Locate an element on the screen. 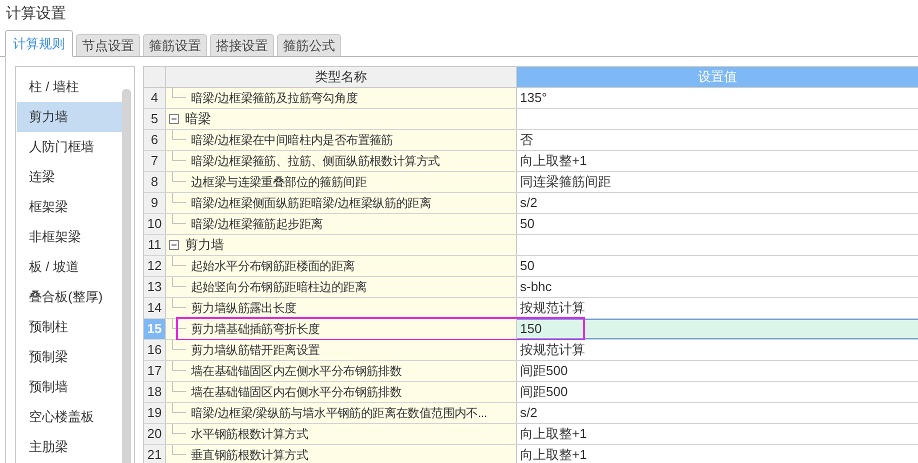  sidebar-item: 预制柱 is located at coordinates (69, 327).